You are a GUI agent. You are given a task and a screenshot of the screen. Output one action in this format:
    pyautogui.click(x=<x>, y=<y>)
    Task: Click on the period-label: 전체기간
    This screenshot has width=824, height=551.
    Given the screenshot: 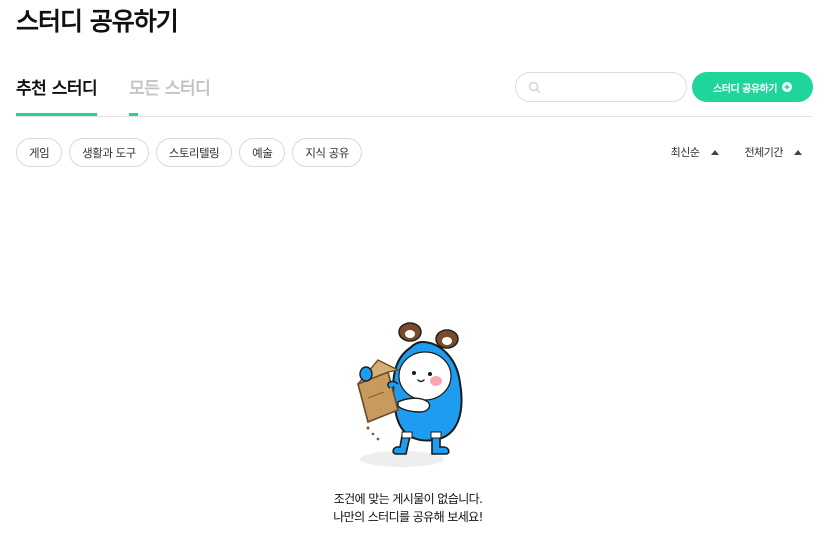 What is the action you would take?
    pyautogui.click(x=764, y=152)
    